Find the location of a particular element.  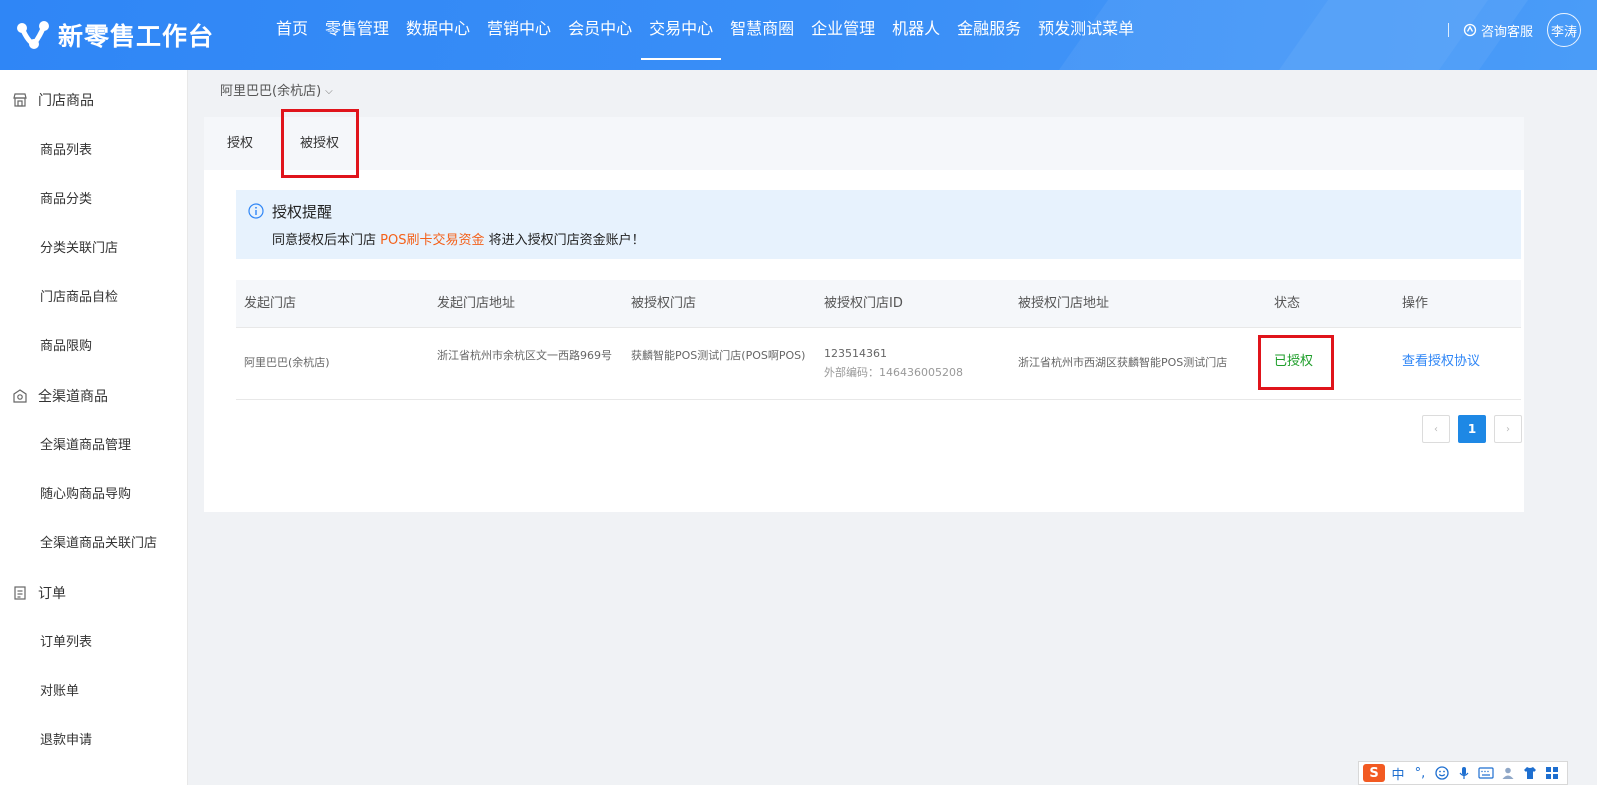

alert-highlight: POS刷卡交易资金 is located at coordinates (432, 240).